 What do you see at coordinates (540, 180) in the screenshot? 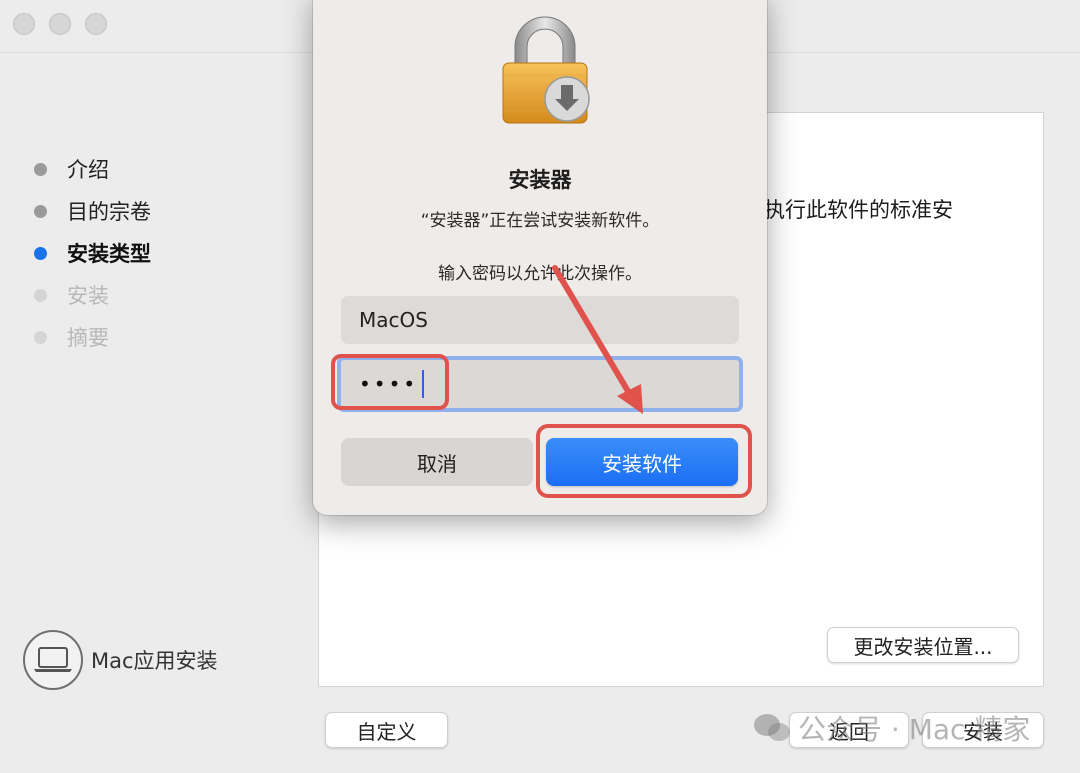
I see `dialog-title: 安装器` at bounding box center [540, 180].